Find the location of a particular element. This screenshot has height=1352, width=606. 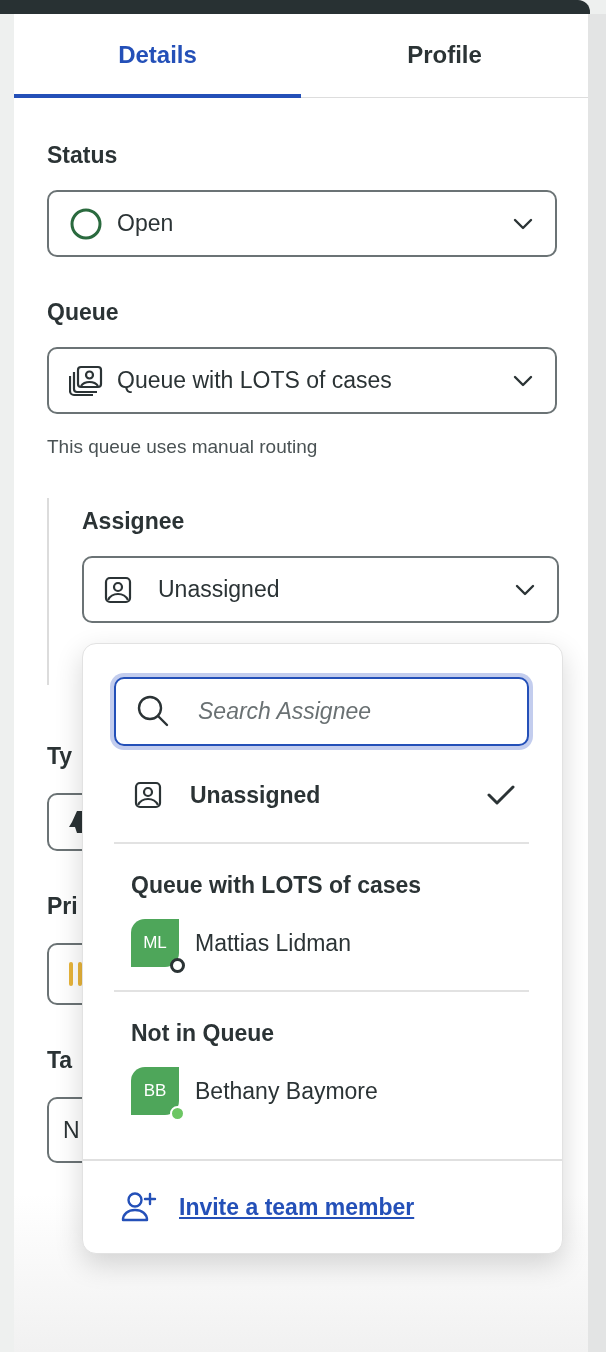

field-label: Queue is located at coordinates (83, 312).